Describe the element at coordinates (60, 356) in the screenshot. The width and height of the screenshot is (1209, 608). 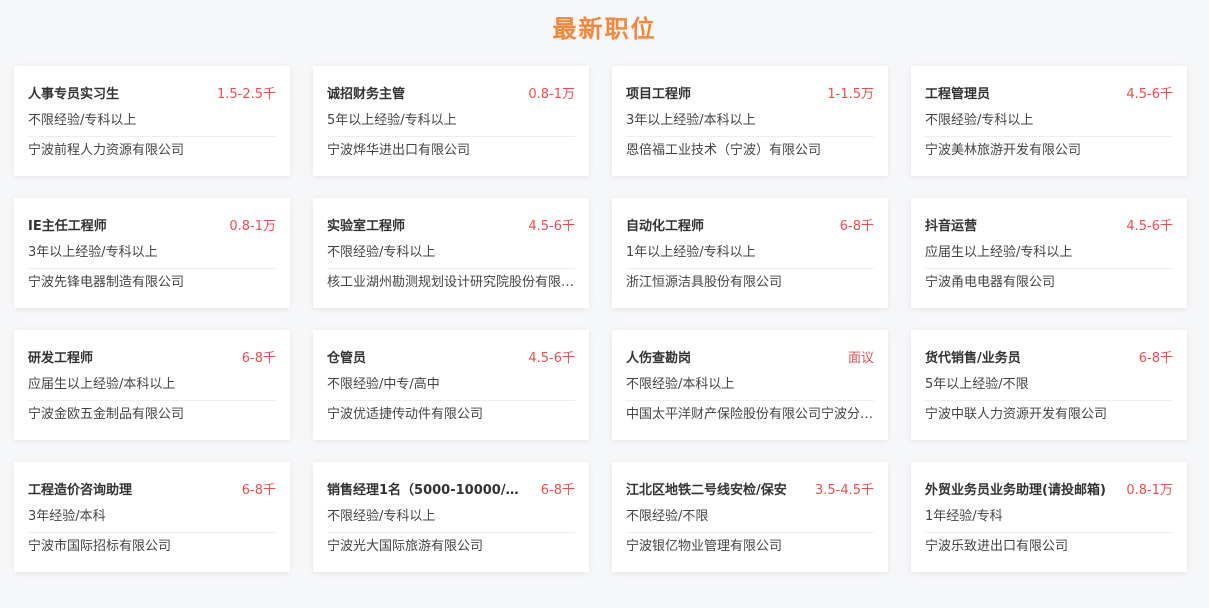
I see `job-title: 研发工程师` at that location.